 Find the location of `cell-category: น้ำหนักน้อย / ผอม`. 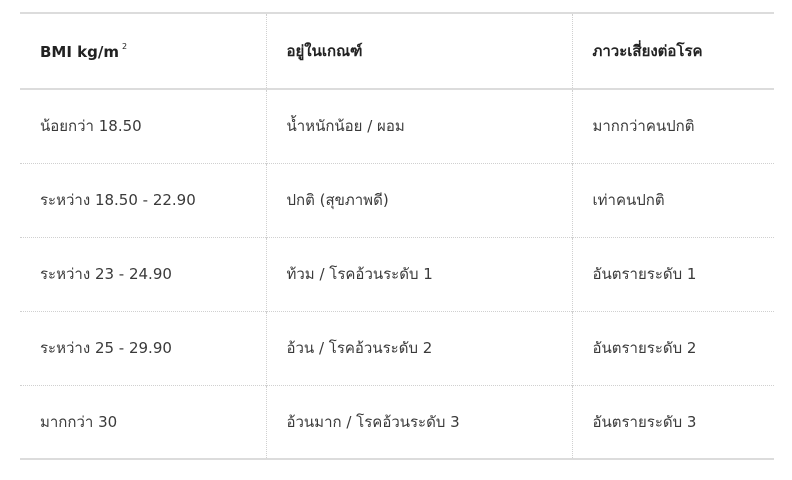

cell-category: น้ำหนักน้อย / ผอม is located at coordinates (418, 126).